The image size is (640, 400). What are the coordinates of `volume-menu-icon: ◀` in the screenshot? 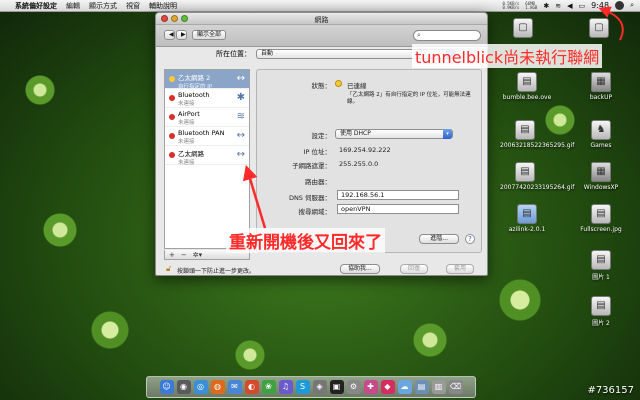 It's located at (569, 6).